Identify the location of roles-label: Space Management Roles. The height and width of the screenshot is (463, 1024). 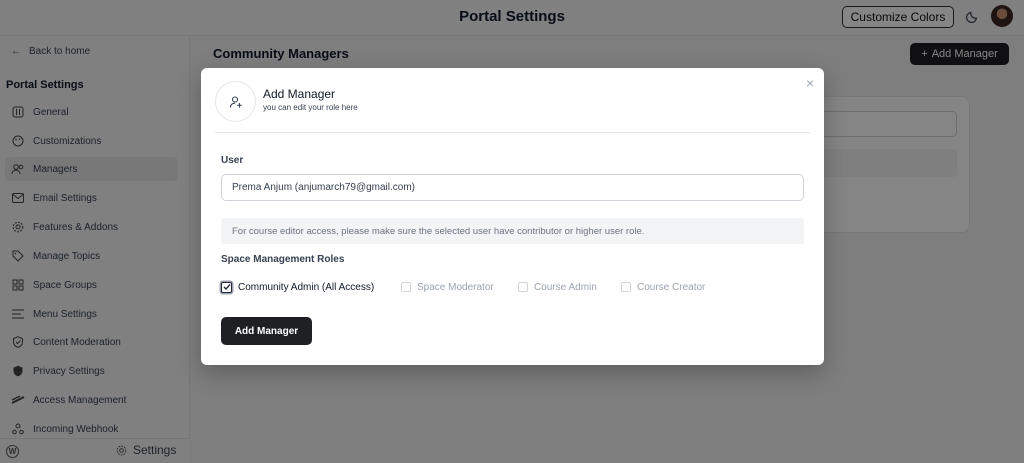
(283, 259).